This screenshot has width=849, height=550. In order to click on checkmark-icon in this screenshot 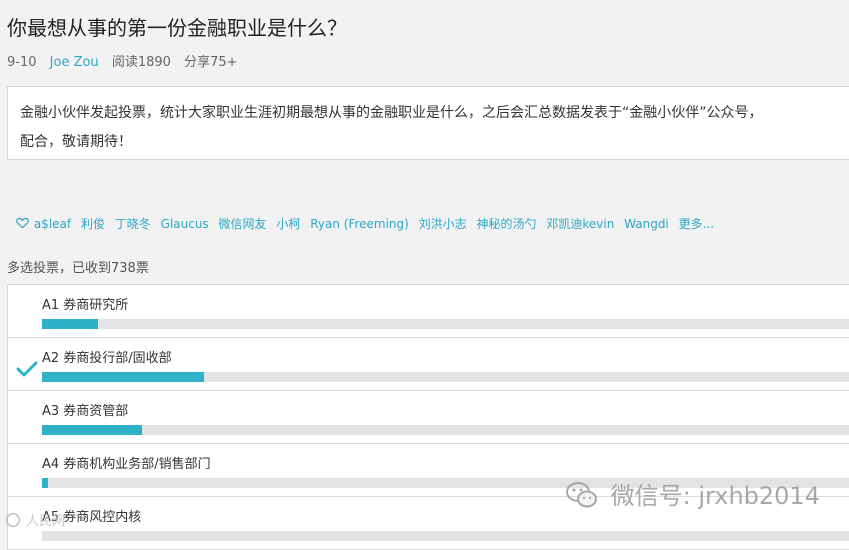, I will do `click(27, 369)`.